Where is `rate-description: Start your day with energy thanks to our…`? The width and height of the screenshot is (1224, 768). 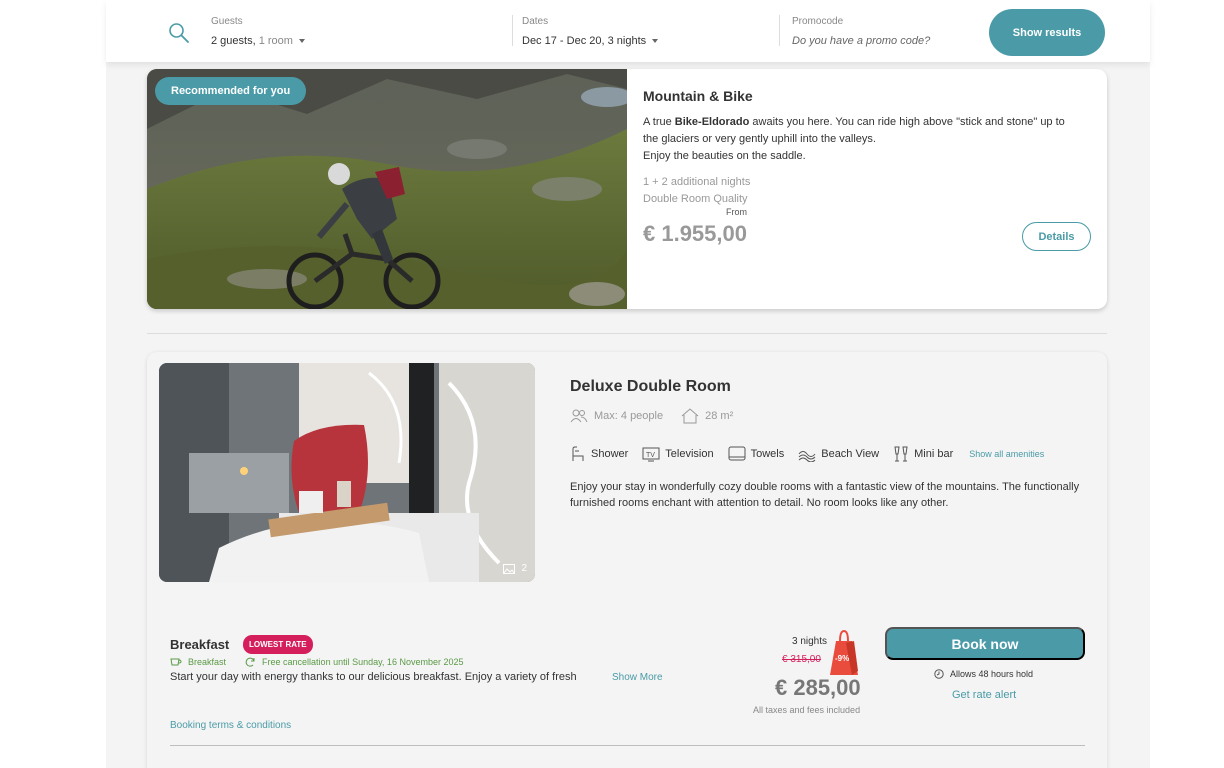
rate-description: Start your day with energy thanks to our… is located at coordinates (373, 677).